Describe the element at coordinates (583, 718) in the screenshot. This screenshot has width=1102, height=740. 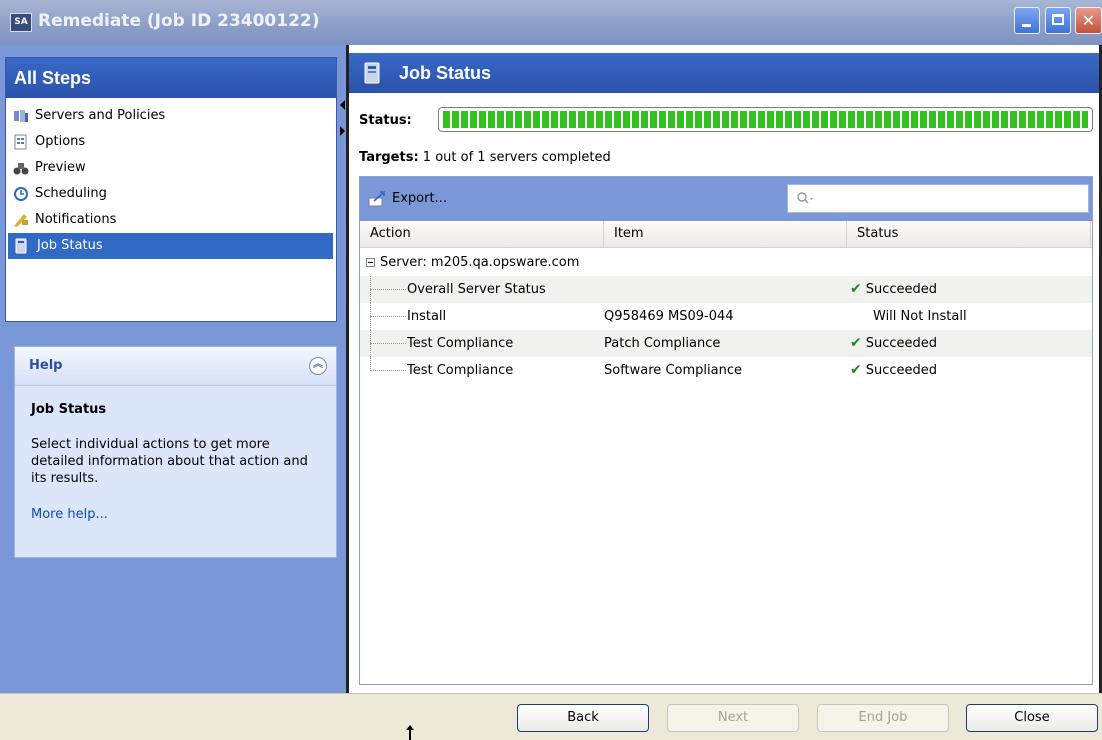
I see `back-button: Back` at that location.